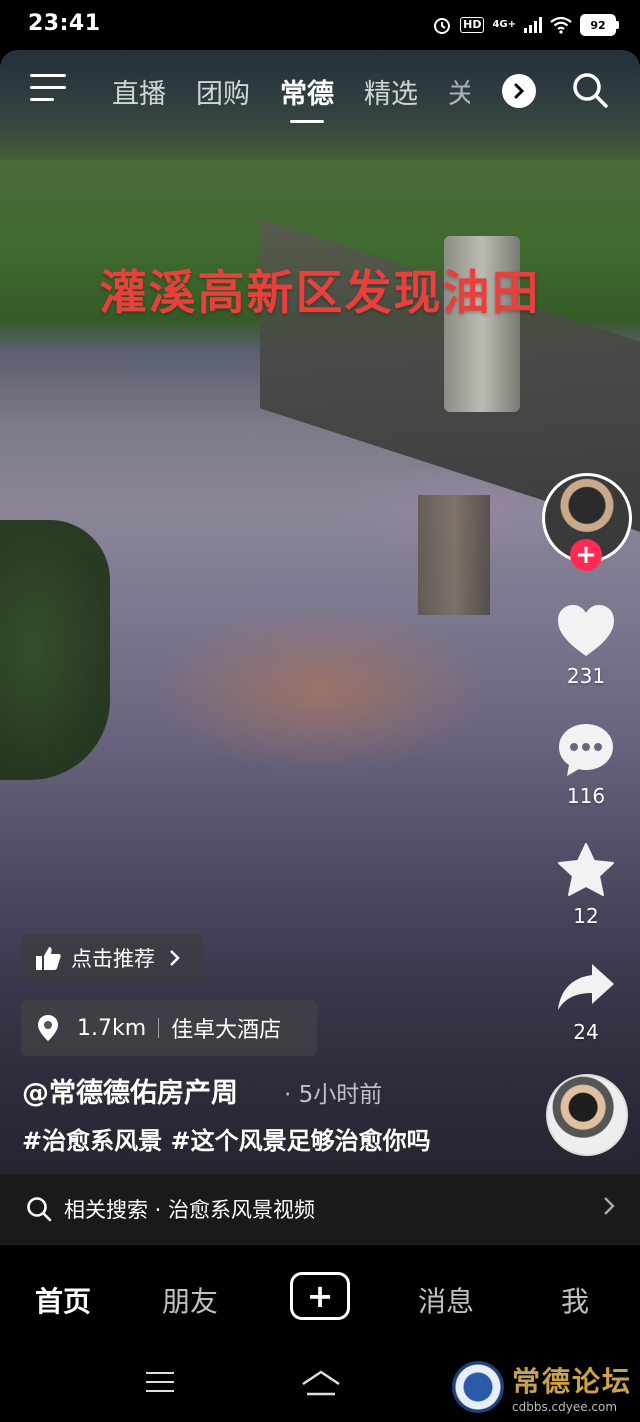 The image size is (640, 1422). What do you see at coordinates (226, 1138) in the screenshot?
I see `video-caption: #治愈系风景 #这个风景足够治愈你吗` at bounding box center [226, 1138].